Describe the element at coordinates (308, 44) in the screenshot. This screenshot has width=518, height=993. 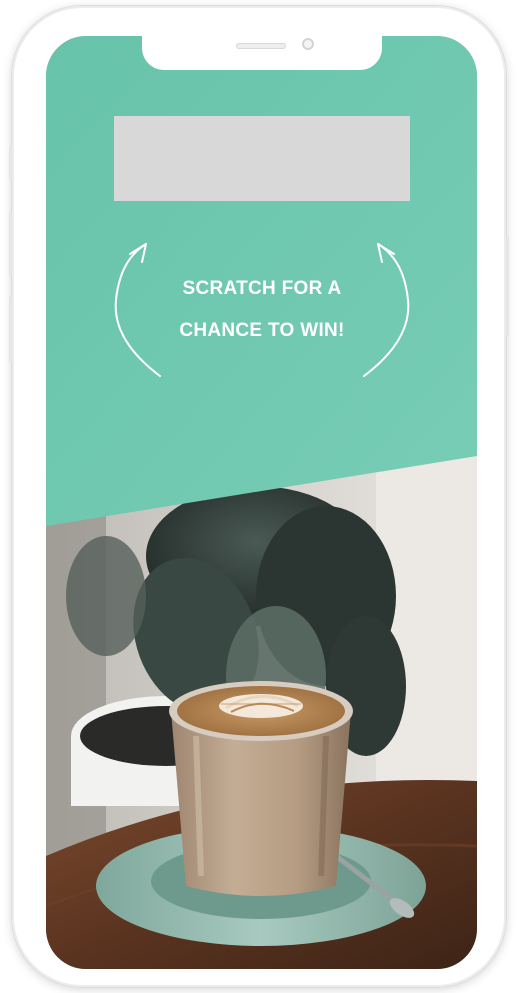
I see `front-camera` at that location.